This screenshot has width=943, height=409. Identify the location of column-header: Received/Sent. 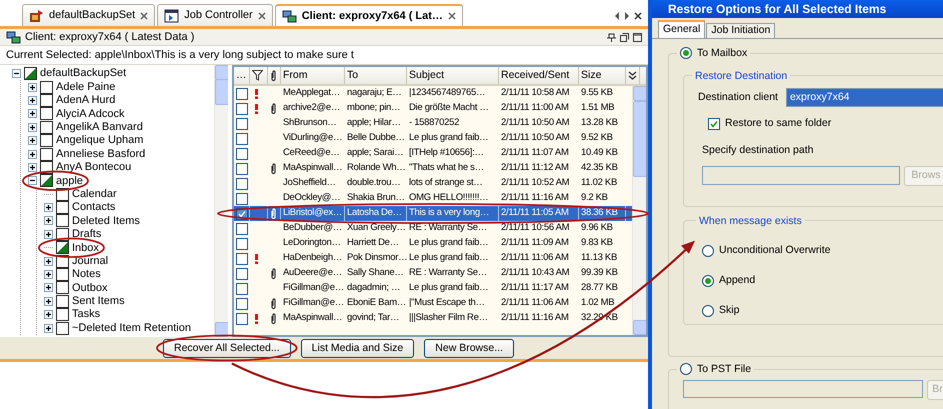
(539, 75).